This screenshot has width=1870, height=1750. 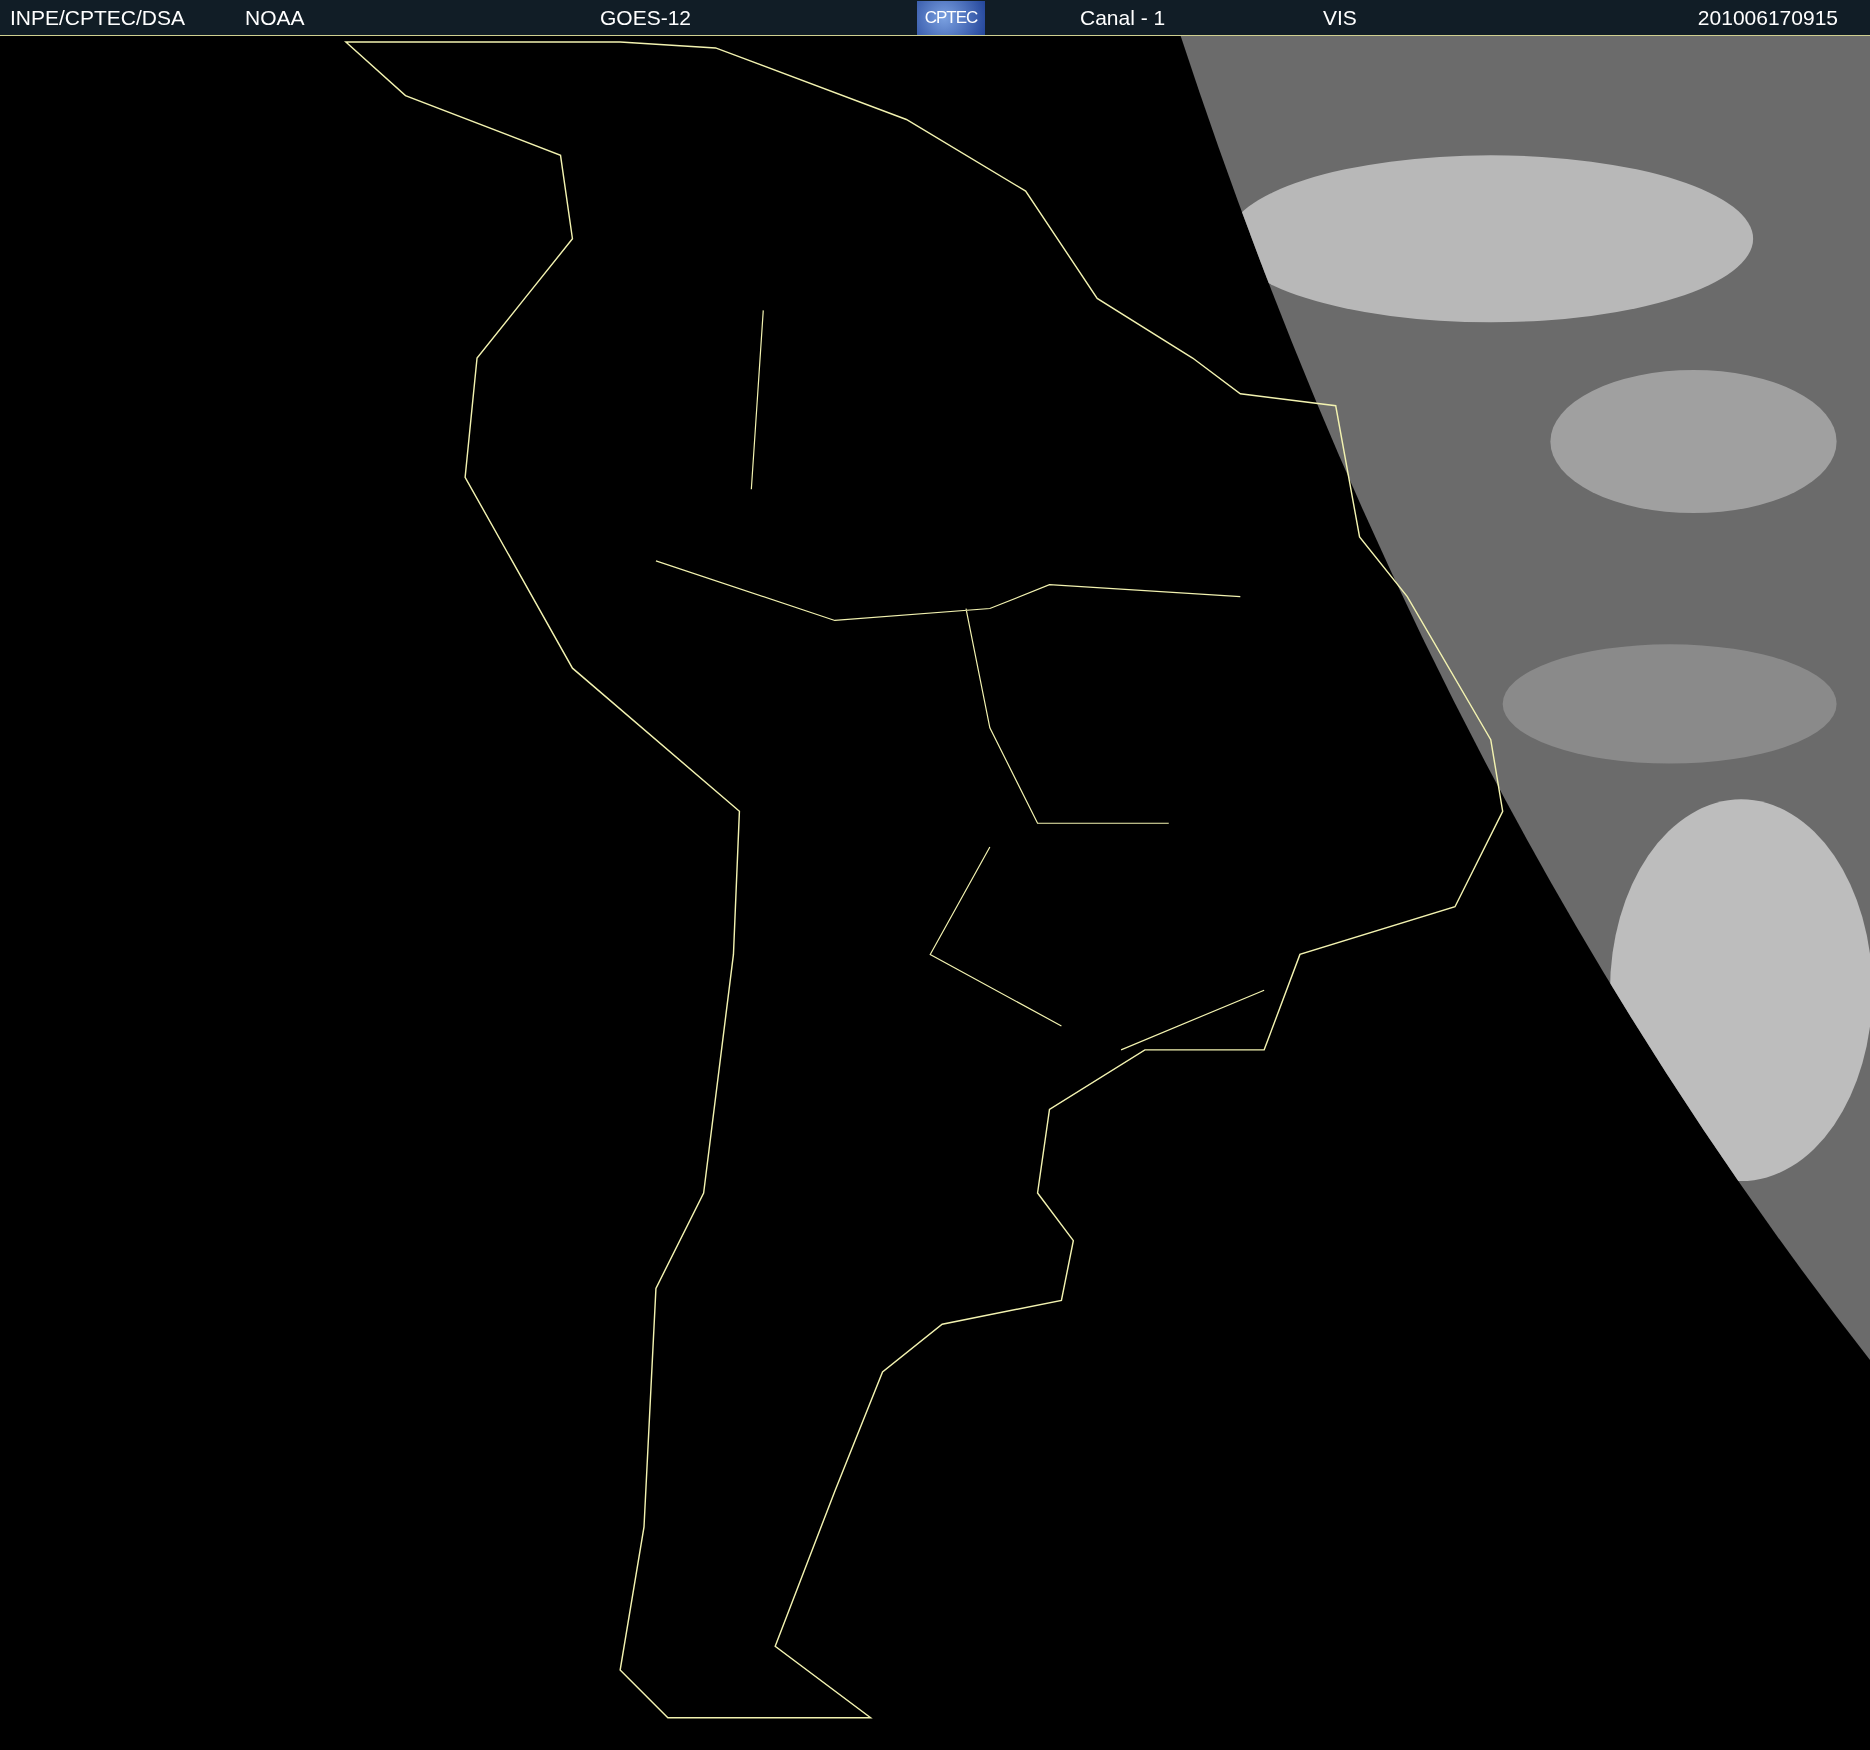 What do you see at coordinates (1123, 17) in the screenshot?
I see `channel-label: Canal - 1` at bounding box center [1123, 17].